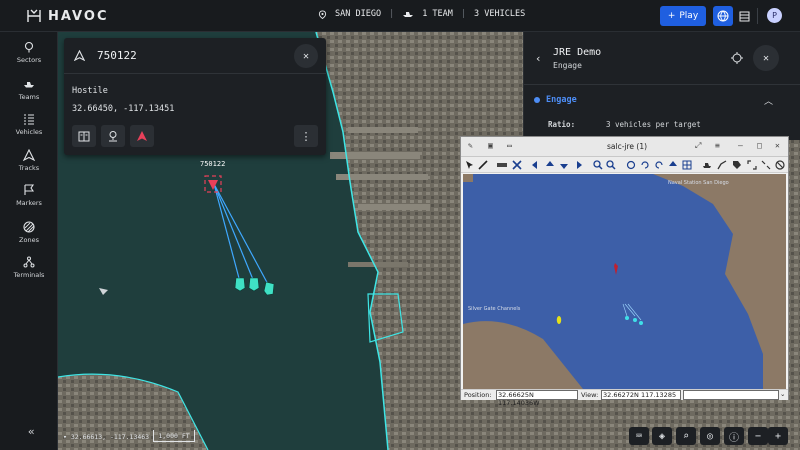 The height and width of the screenshot is (450, 800). I want to click on search-button: ⌕, so click(686, 436).